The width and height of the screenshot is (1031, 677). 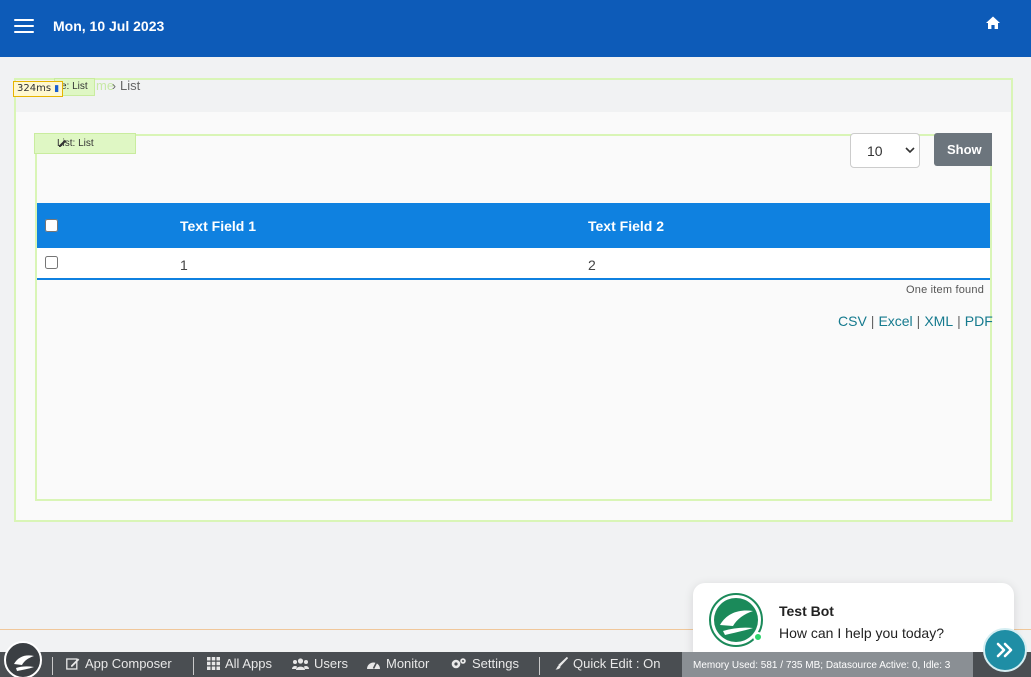 I want to click on page-size-select: 10, so click(x=885, y=150).